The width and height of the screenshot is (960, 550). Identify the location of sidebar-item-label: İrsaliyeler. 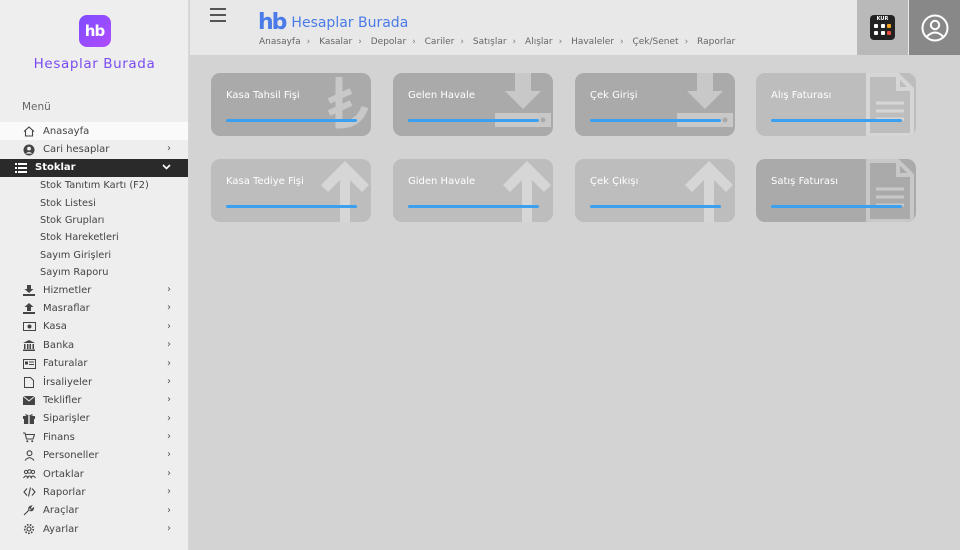
(68, 382).